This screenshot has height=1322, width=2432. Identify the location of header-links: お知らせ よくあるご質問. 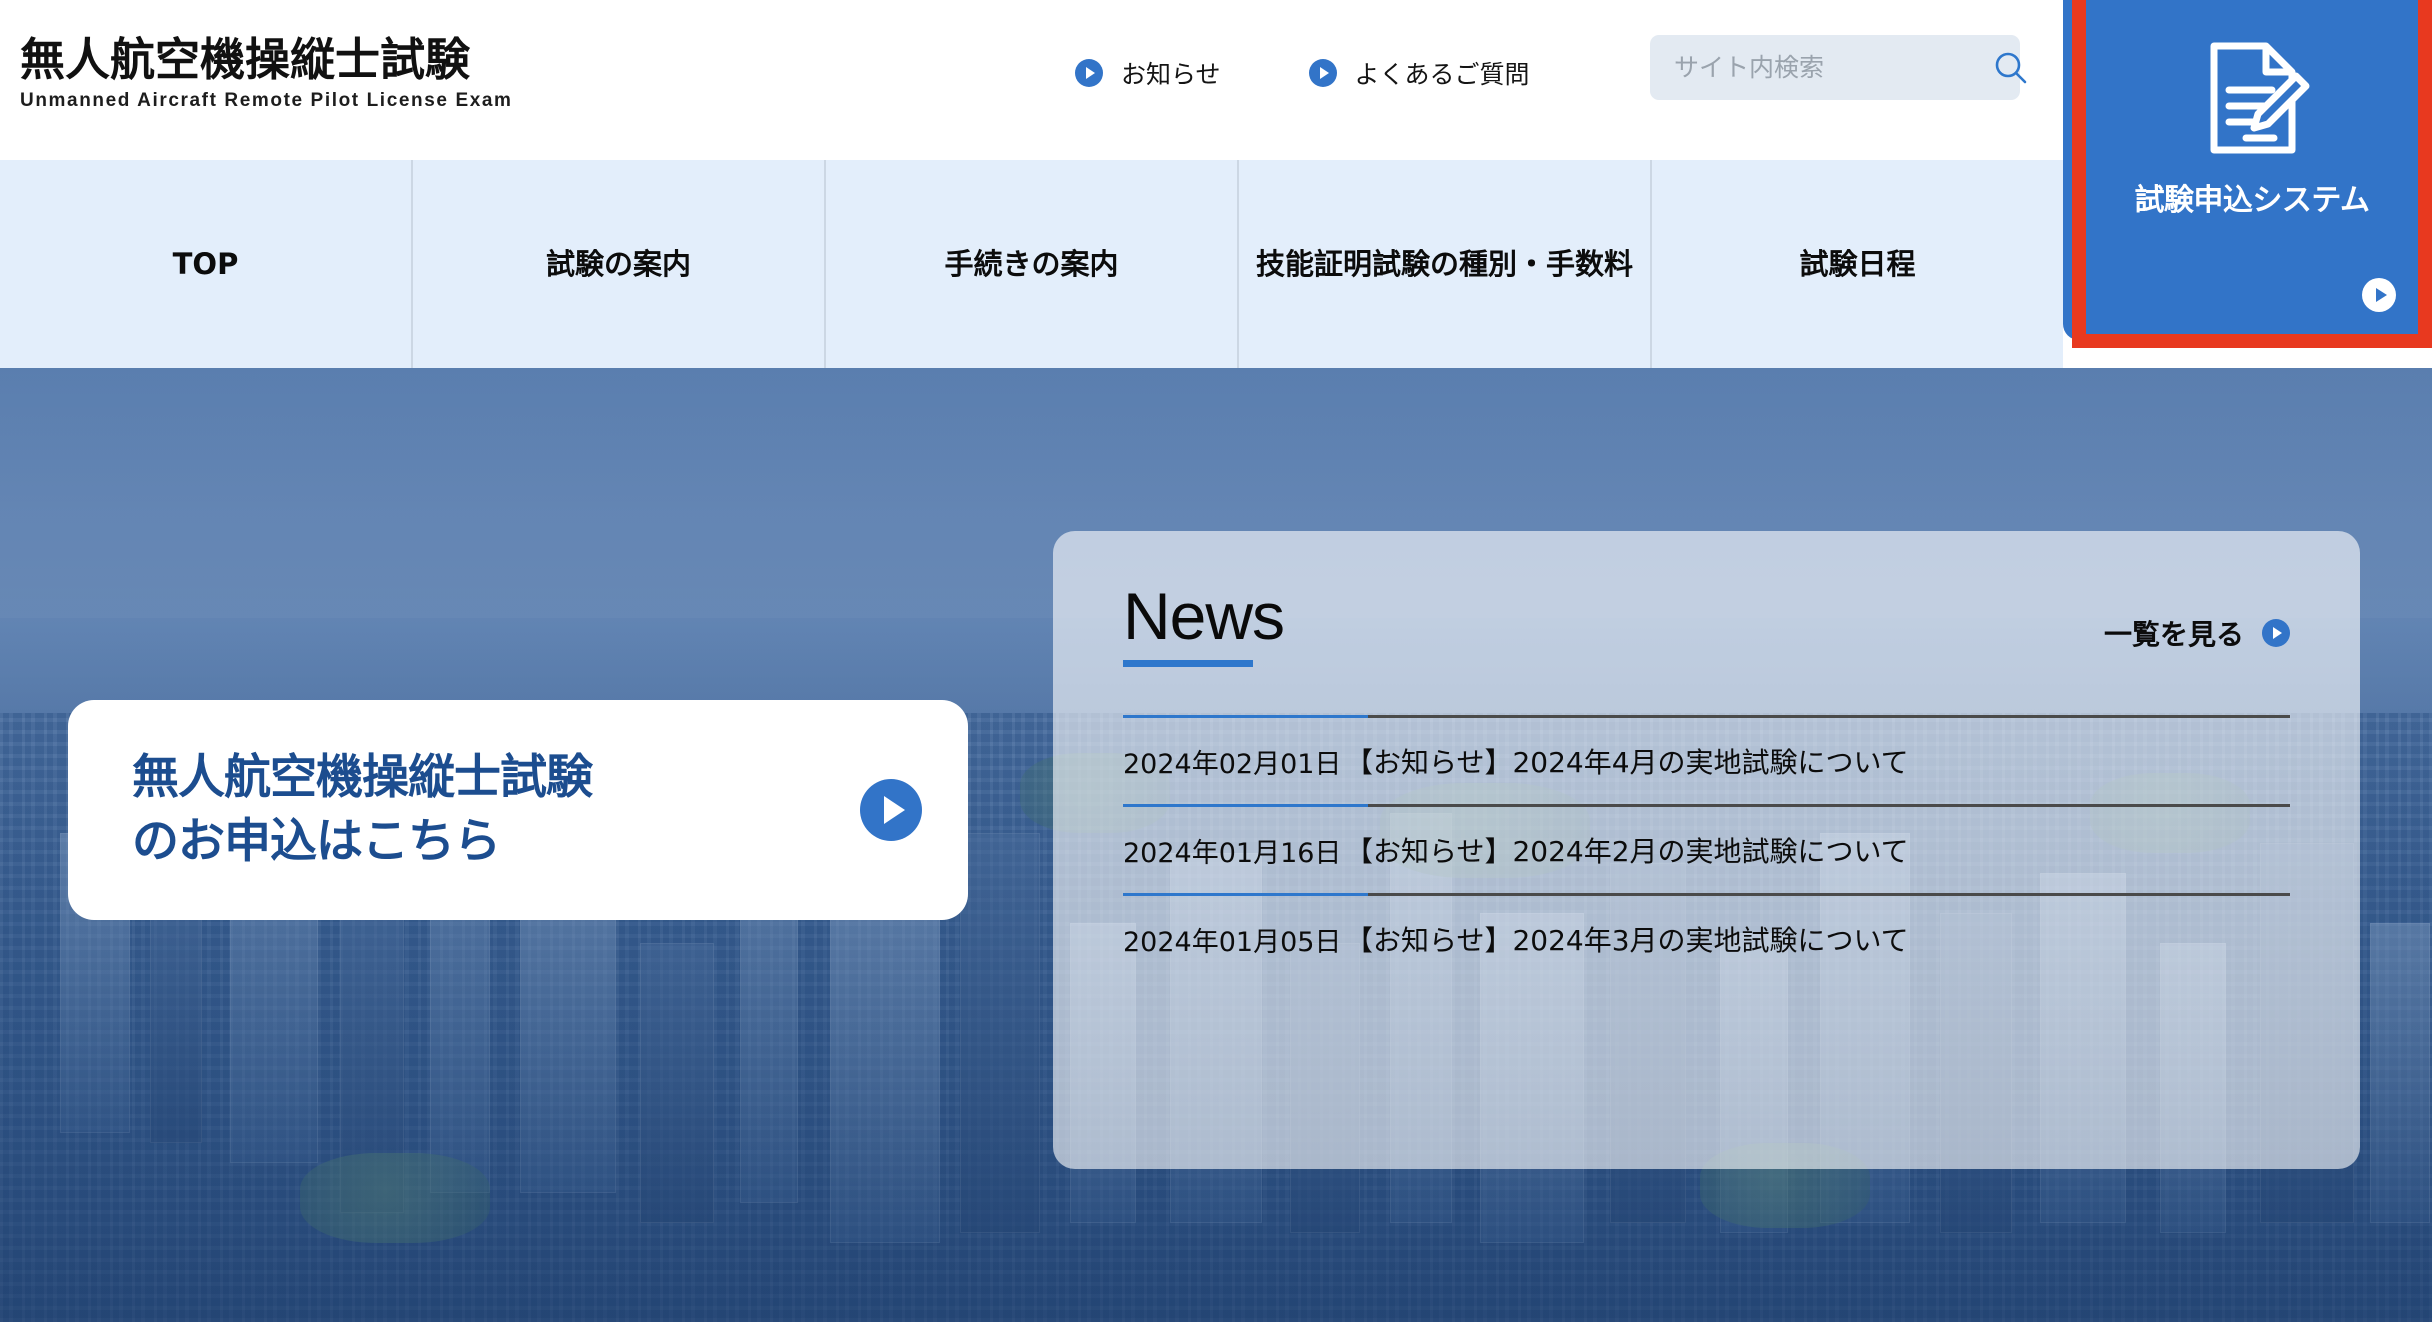
(1302, 73).